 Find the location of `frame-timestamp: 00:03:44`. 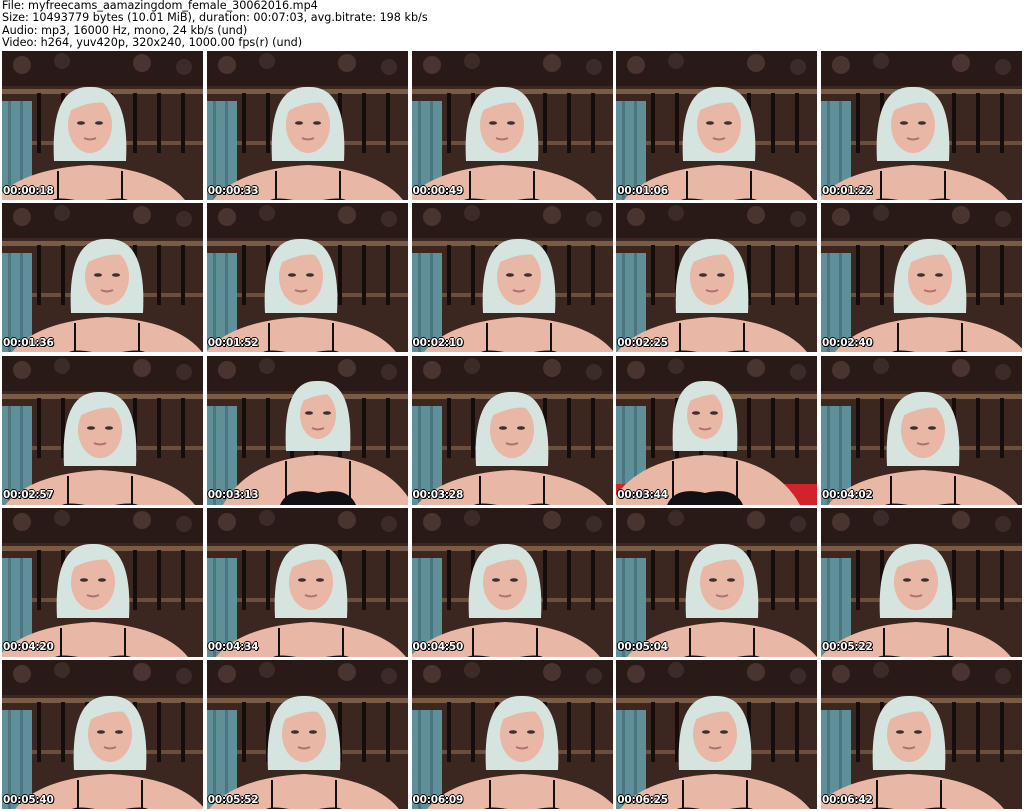

frame-timestamp: 00:03:44 is located at coordinates (642, 495).